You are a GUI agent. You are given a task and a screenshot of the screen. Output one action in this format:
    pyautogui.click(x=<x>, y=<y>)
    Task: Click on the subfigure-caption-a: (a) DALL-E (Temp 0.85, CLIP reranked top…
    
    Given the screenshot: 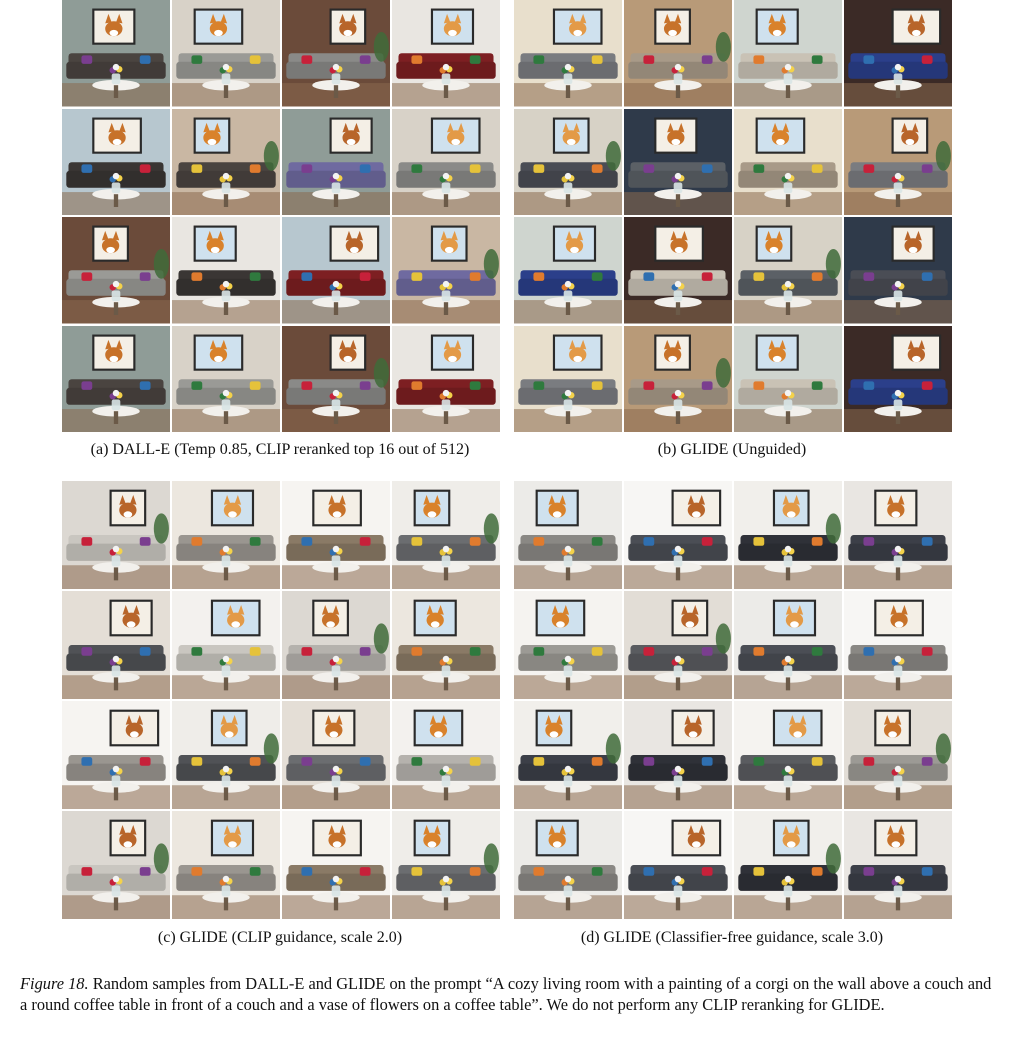 What is the action you would take?
    pyautogui.click(x=280, y=449)
    